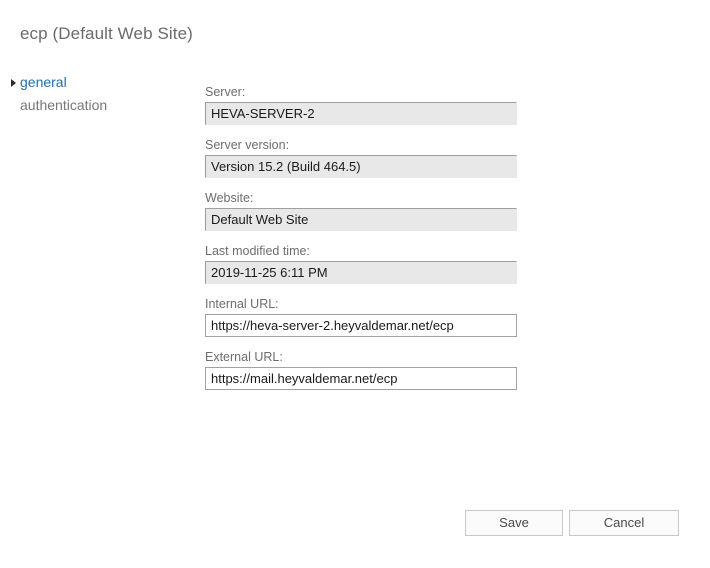 This screenshot has width=710, height=568. I want to click on server-input: HEVA-SERVER-2, so click(361, 113).